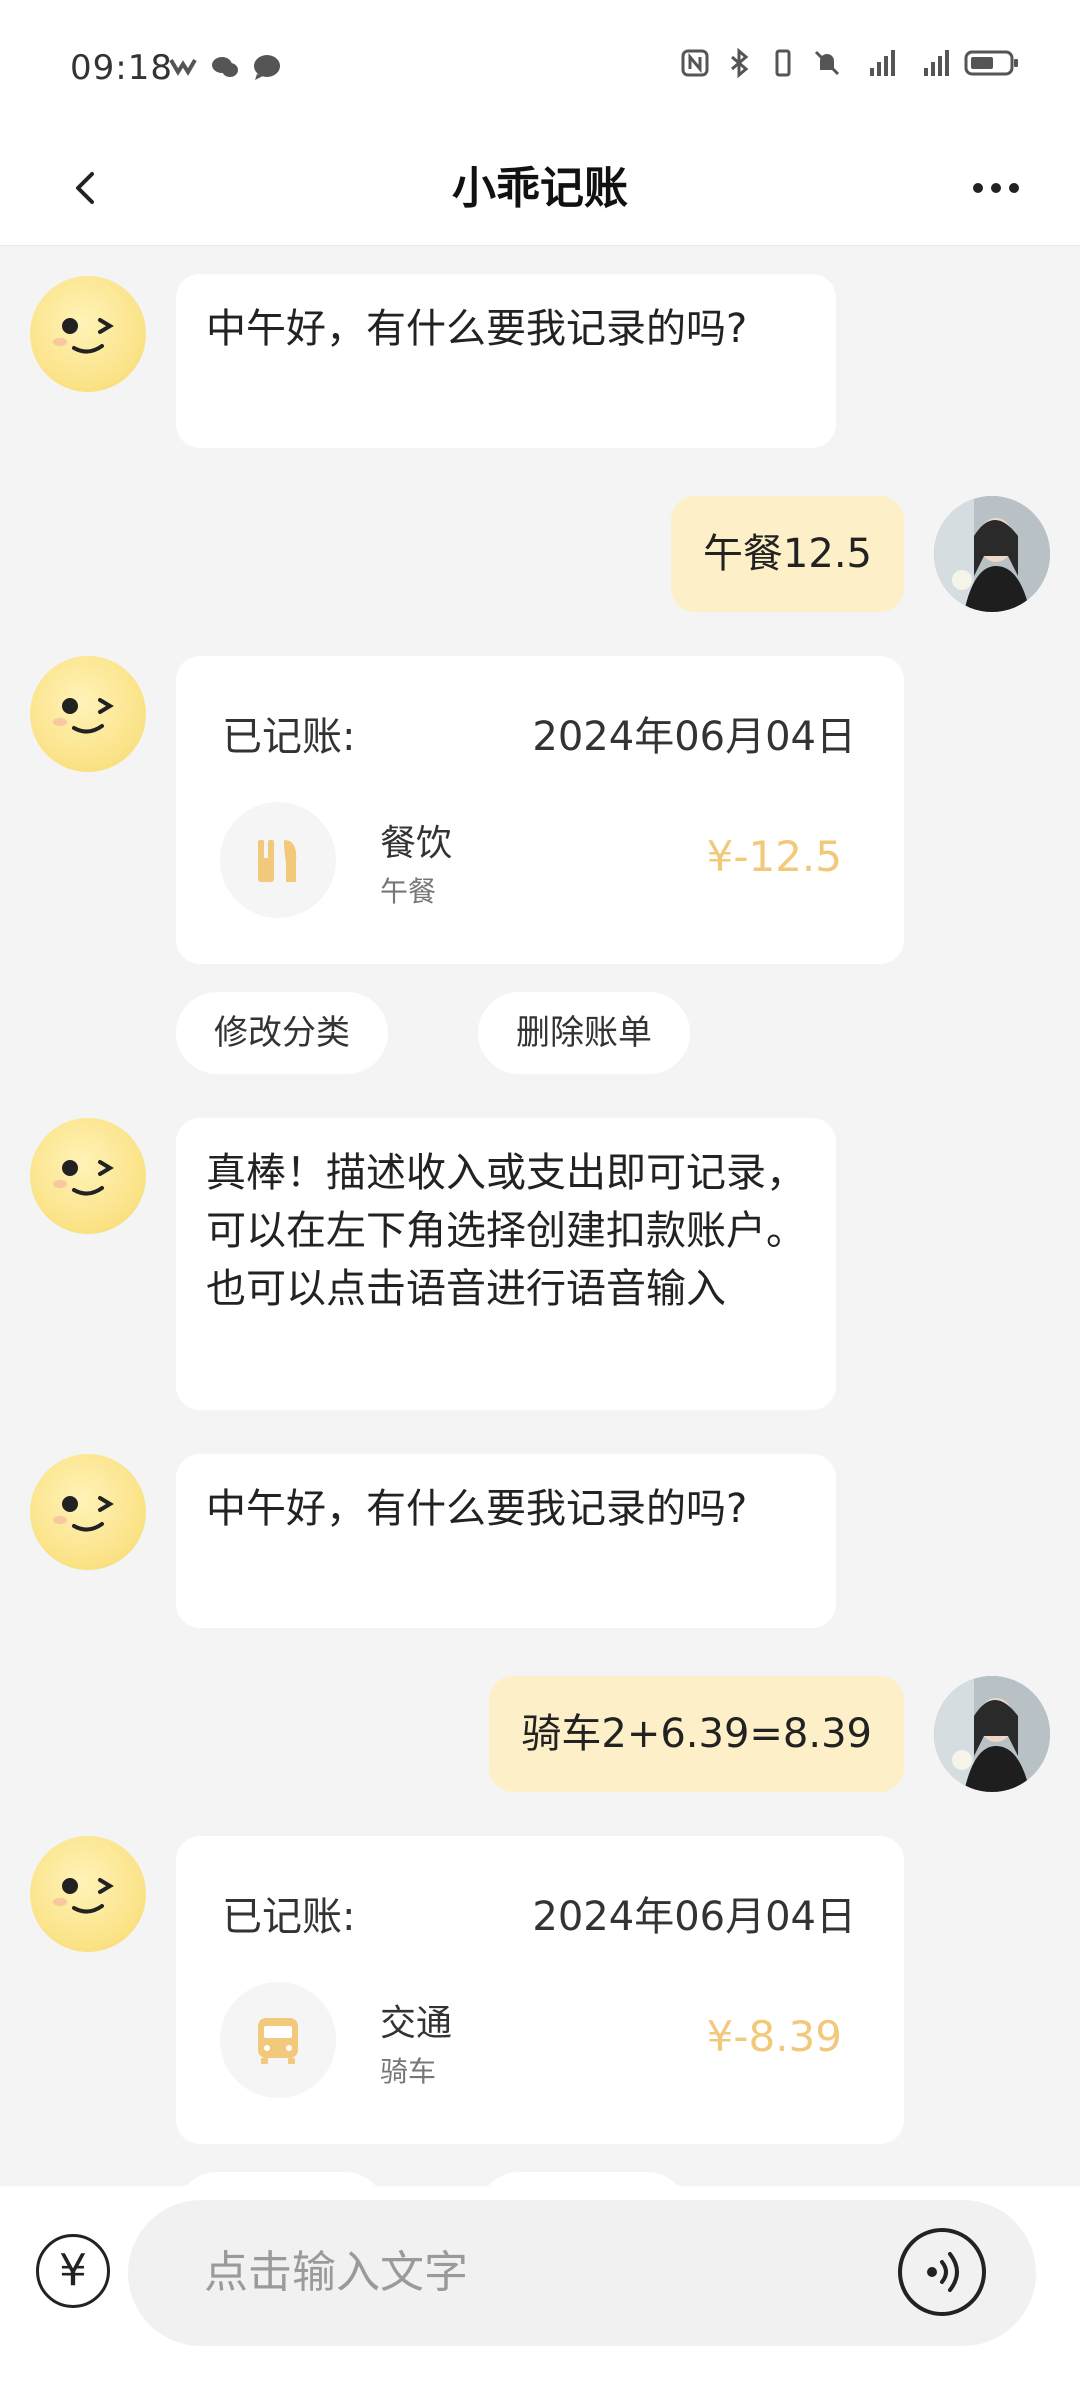  What do you see at coordinates (584, 1033) in the screenshot?
I see `delete-bill-button: 删除账单` at bounding box center [584, 1033].